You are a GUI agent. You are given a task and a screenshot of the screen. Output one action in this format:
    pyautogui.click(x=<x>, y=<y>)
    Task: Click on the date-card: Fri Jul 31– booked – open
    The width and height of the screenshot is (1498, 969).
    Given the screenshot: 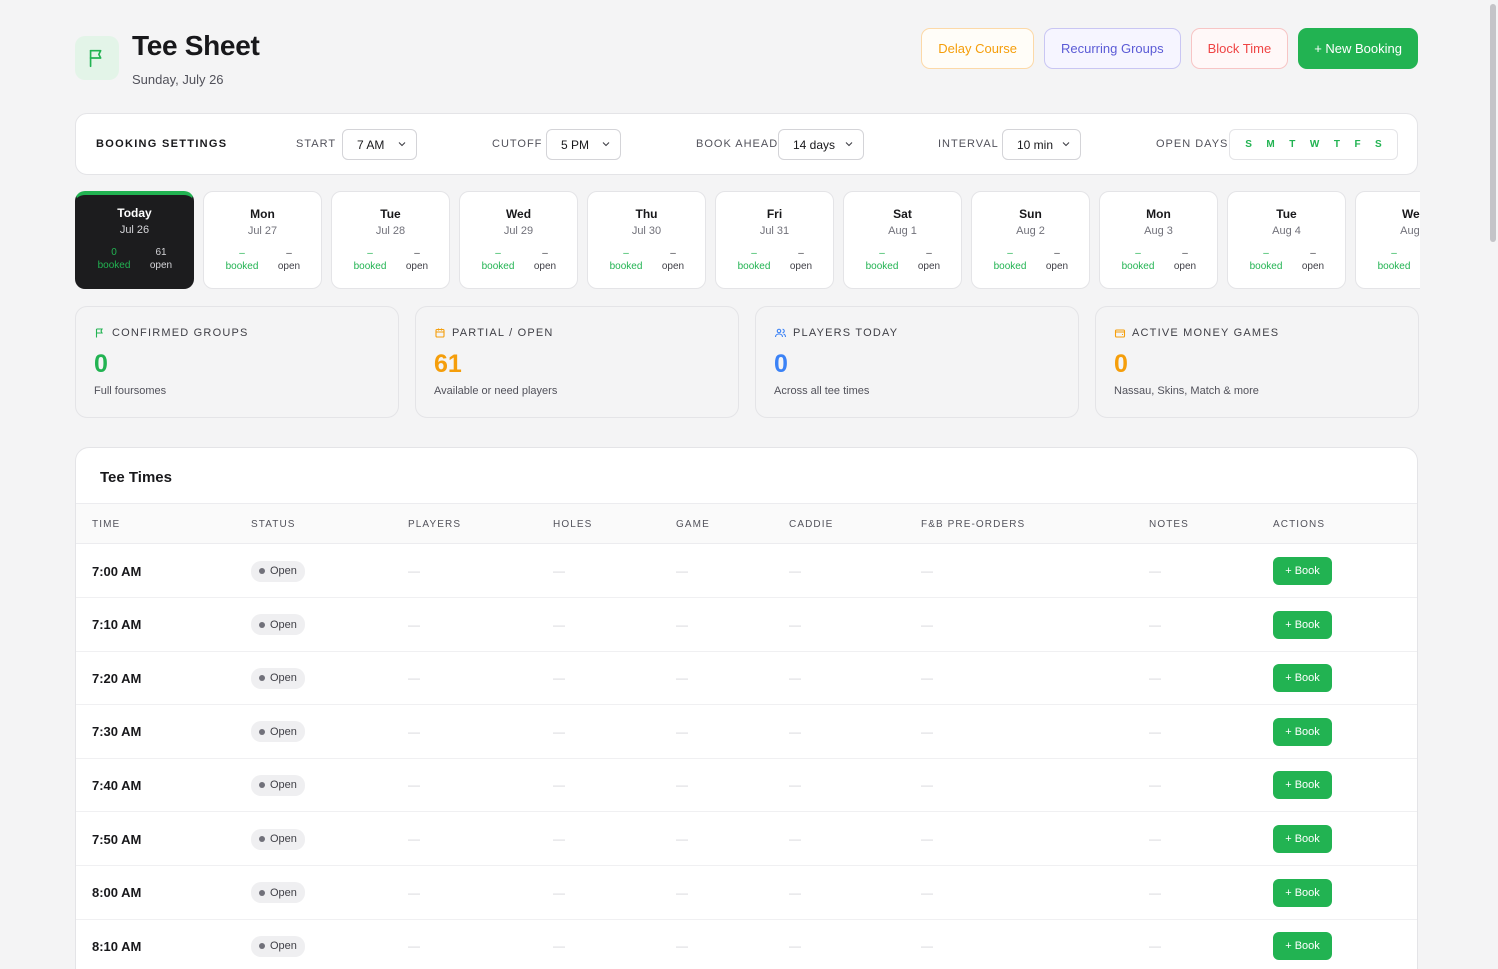 What is the action you would take?
    pyautogui.click(x=774, y=240)
    